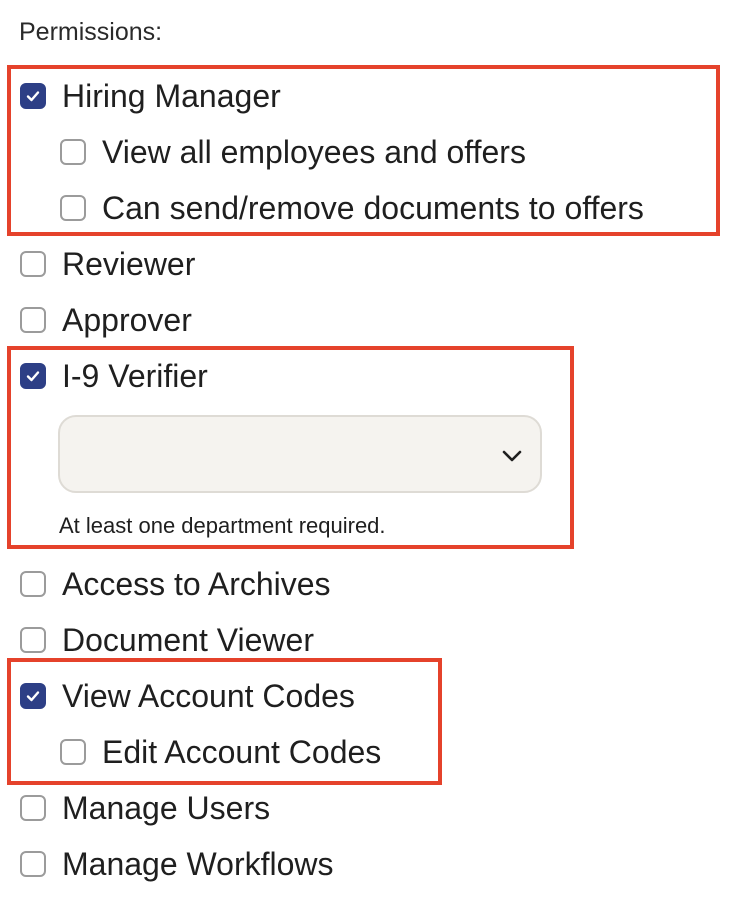 The image size is (750, 910). I want to click on permission-label: Hiring Manager, so click(171, 95).